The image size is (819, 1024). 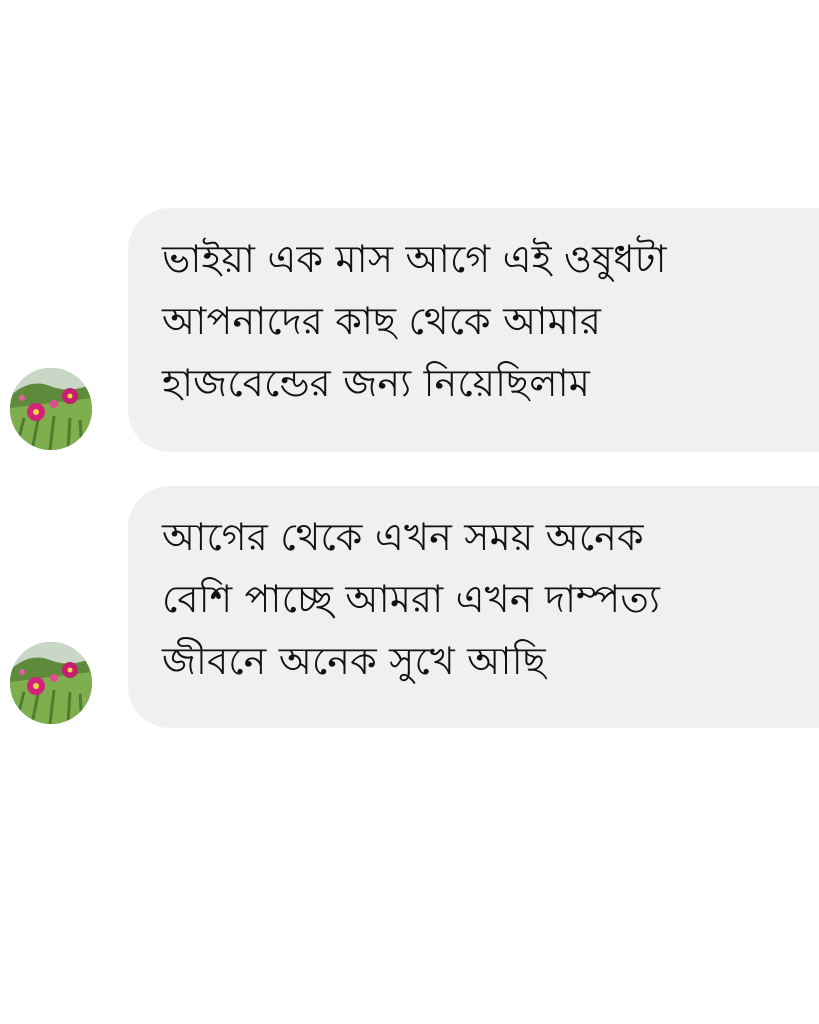 I want to click on message-line: আগের থেকে এখন সময় অনেক, so click(x=403, y=537).